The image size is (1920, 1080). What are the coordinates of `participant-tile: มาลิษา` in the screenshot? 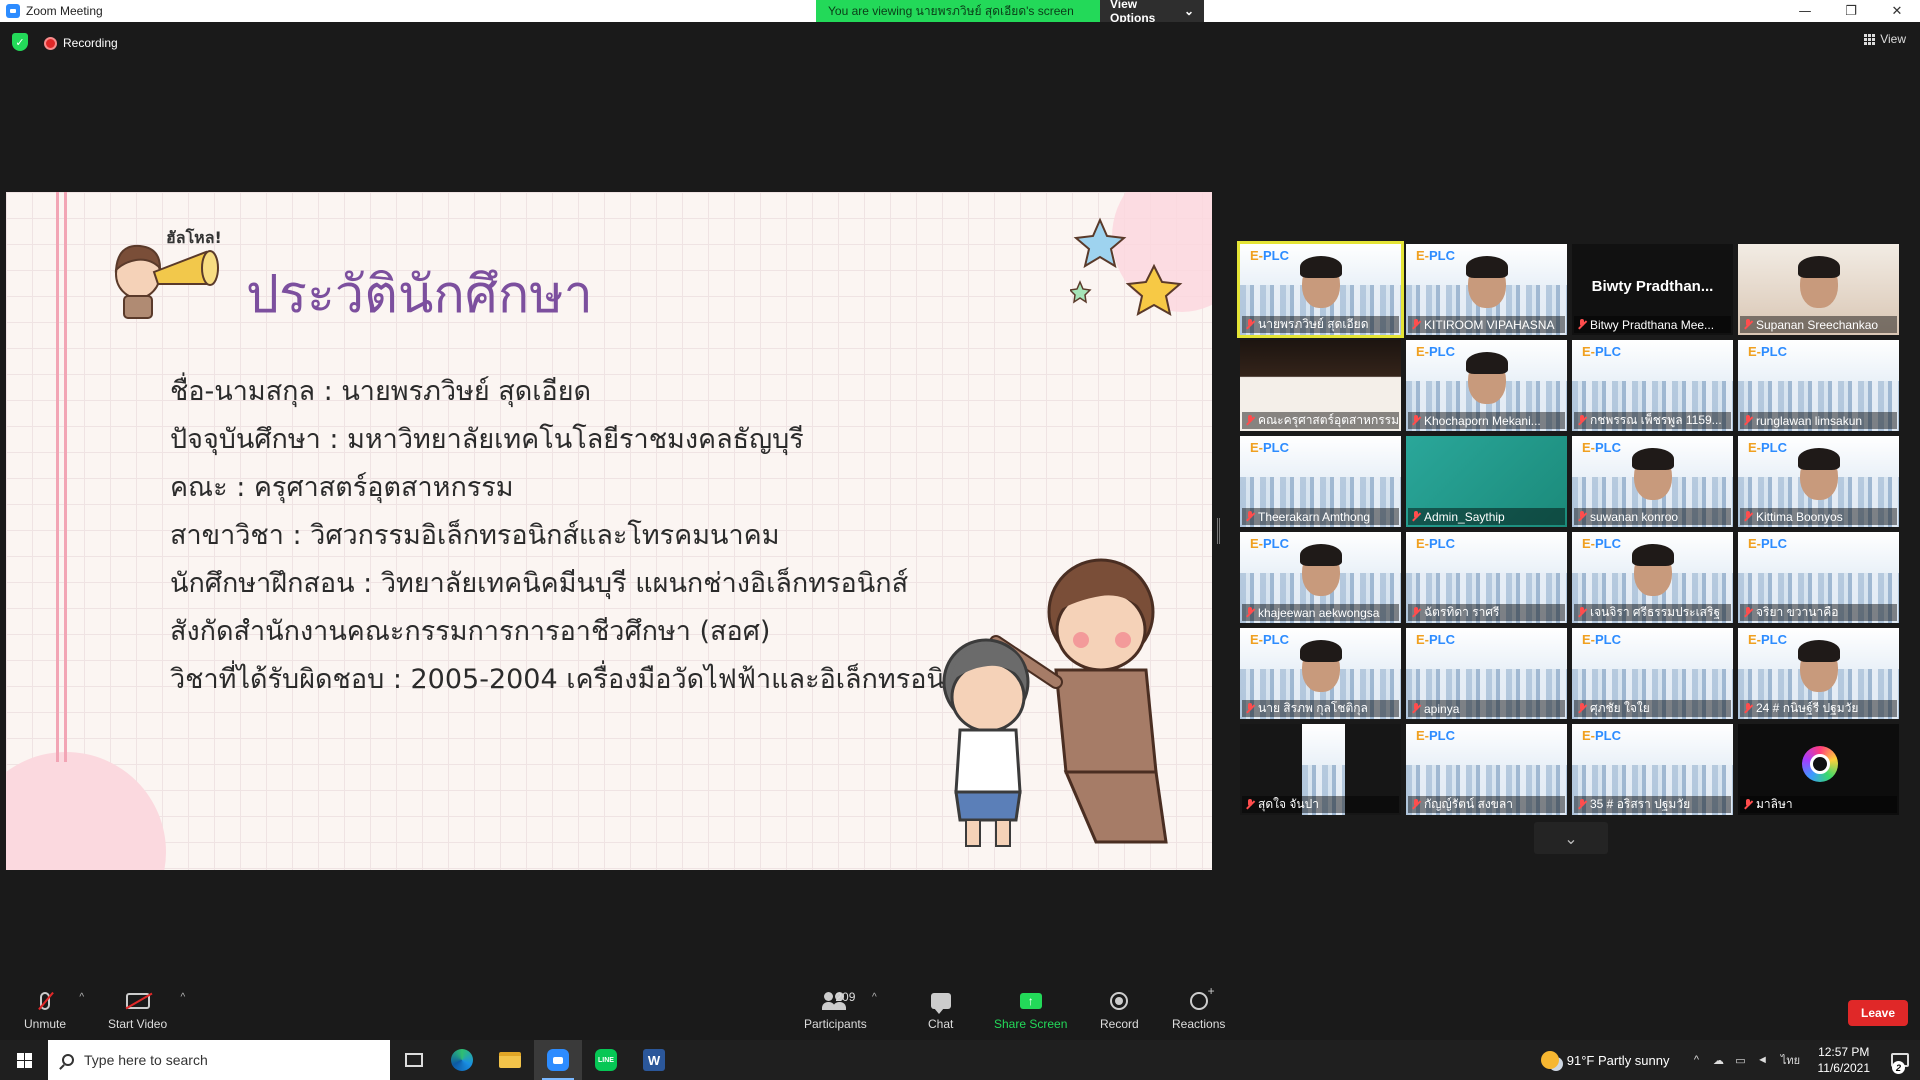 It's located at (1818, 769).